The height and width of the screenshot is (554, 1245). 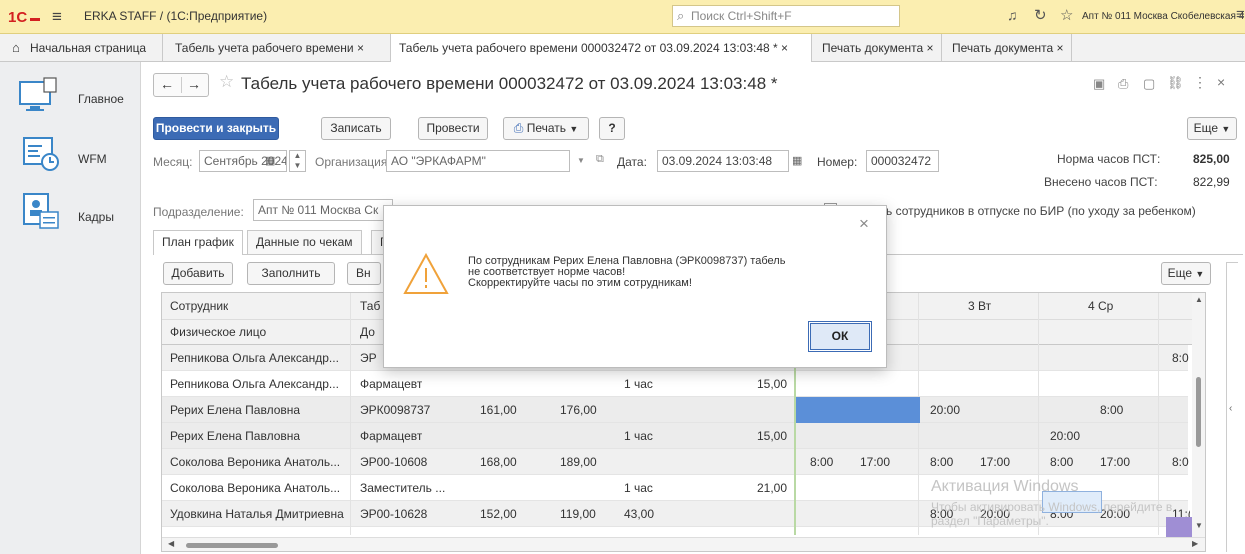 What do you see at coordinates (370, 306) in the screenshot?
I see `col-tab-header: Таб` at bounding box center [370, 306].